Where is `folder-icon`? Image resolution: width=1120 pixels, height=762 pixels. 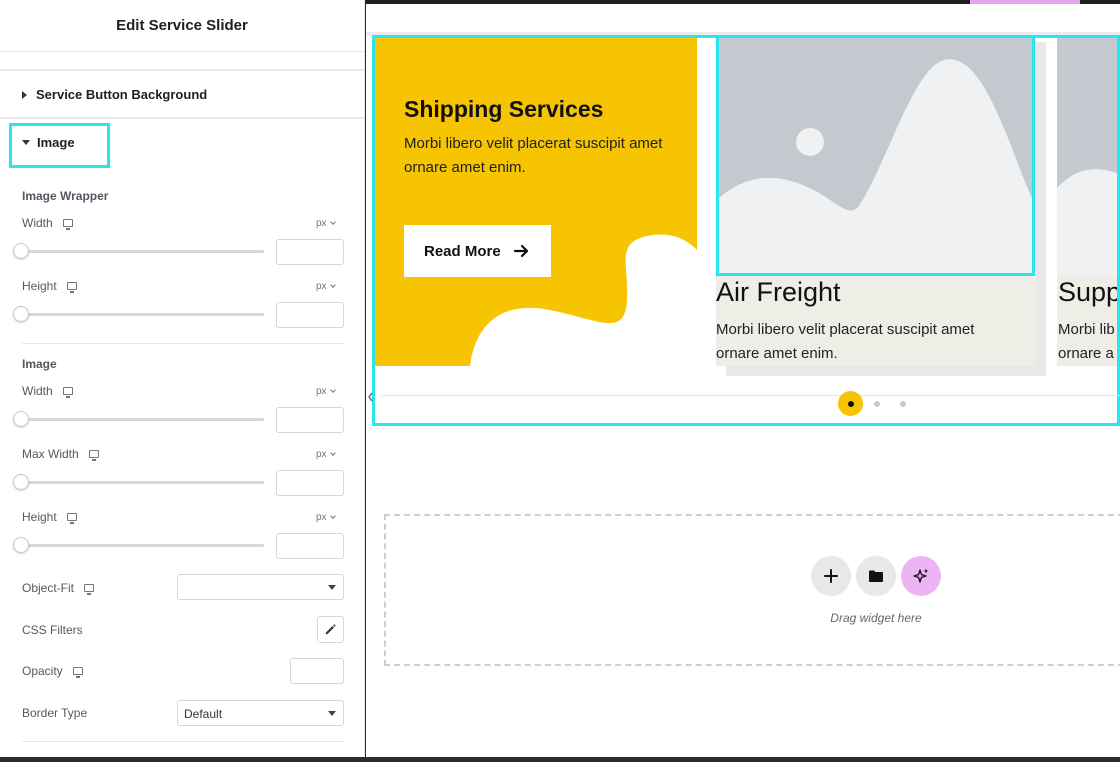
folder-icon is located at coordinates (876, 576).